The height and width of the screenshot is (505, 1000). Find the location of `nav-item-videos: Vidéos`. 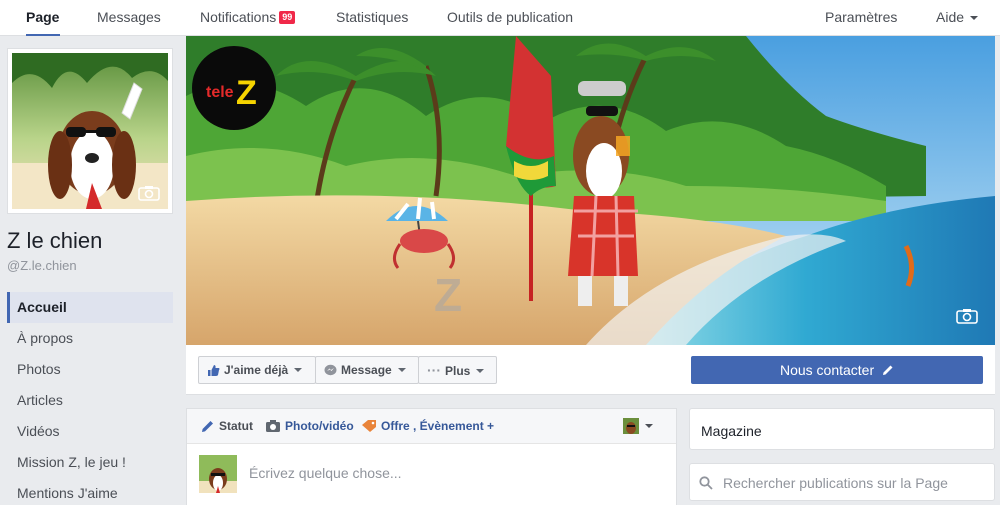

nav-item-videos: Vidéos is located at coordinates (90, 431).